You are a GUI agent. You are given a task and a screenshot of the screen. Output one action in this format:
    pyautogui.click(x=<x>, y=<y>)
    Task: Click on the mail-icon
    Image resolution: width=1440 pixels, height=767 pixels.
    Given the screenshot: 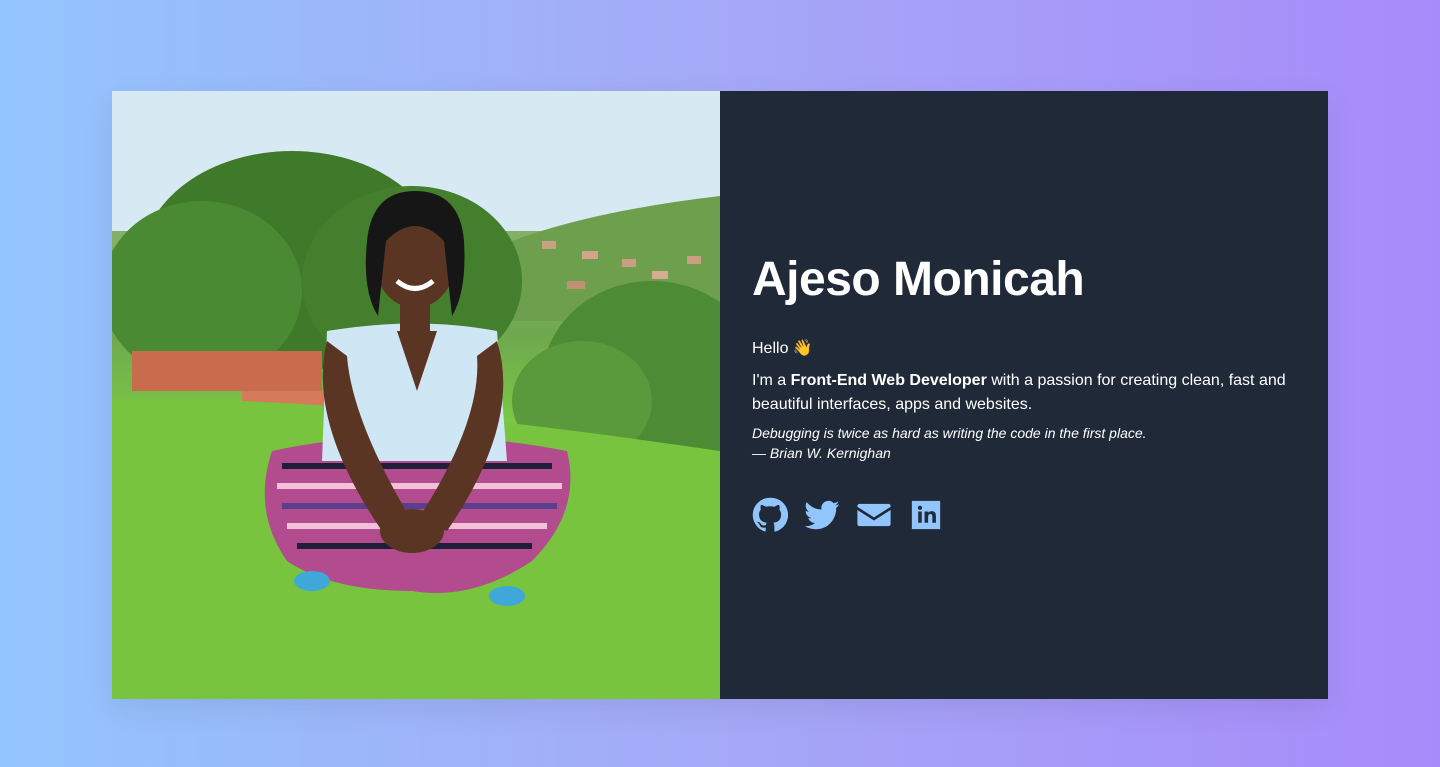 What is the action you would take?
    pyautogui.click(x=874, y=515)
    